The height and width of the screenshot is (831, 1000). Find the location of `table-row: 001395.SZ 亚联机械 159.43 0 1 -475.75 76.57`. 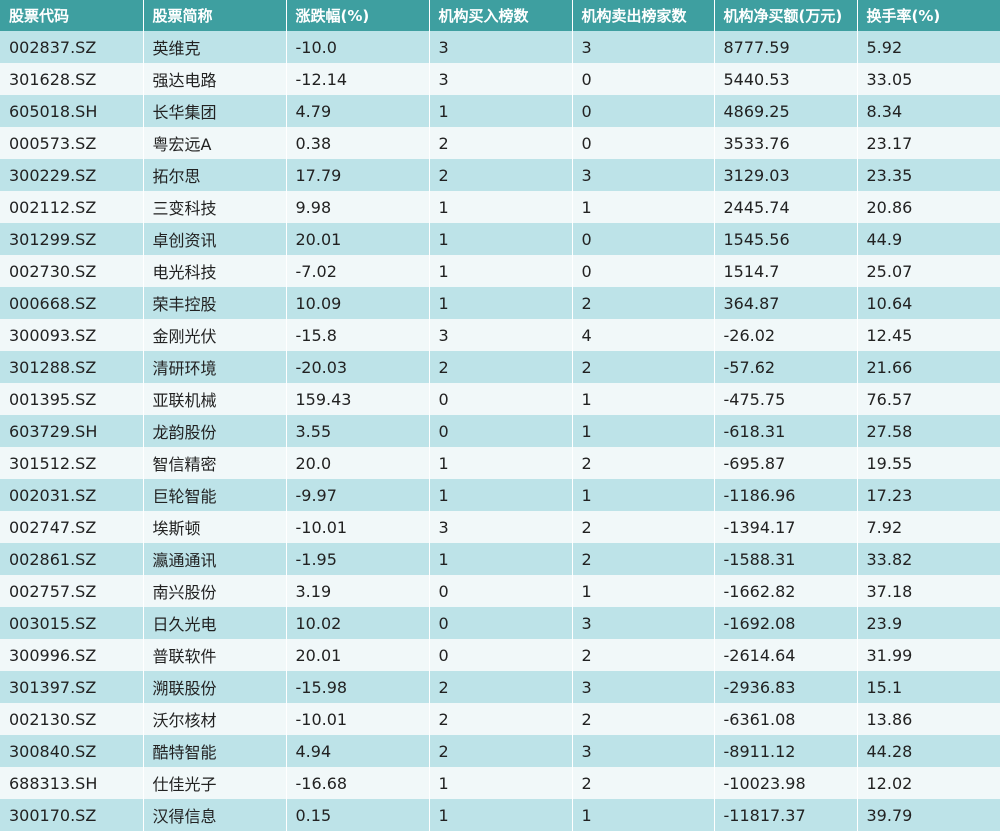

table-row: 001395.SZ 亚联机械 159.43 0 1 -475.75 76.57 is located at coordinates (500, 399).